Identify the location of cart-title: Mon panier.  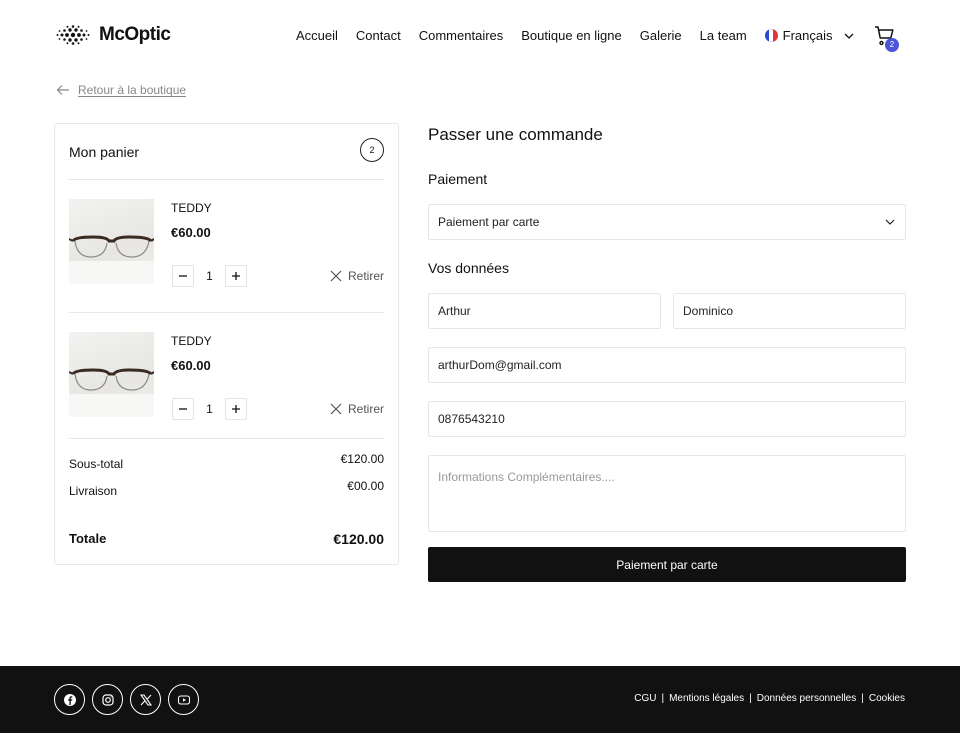
(104, 152).